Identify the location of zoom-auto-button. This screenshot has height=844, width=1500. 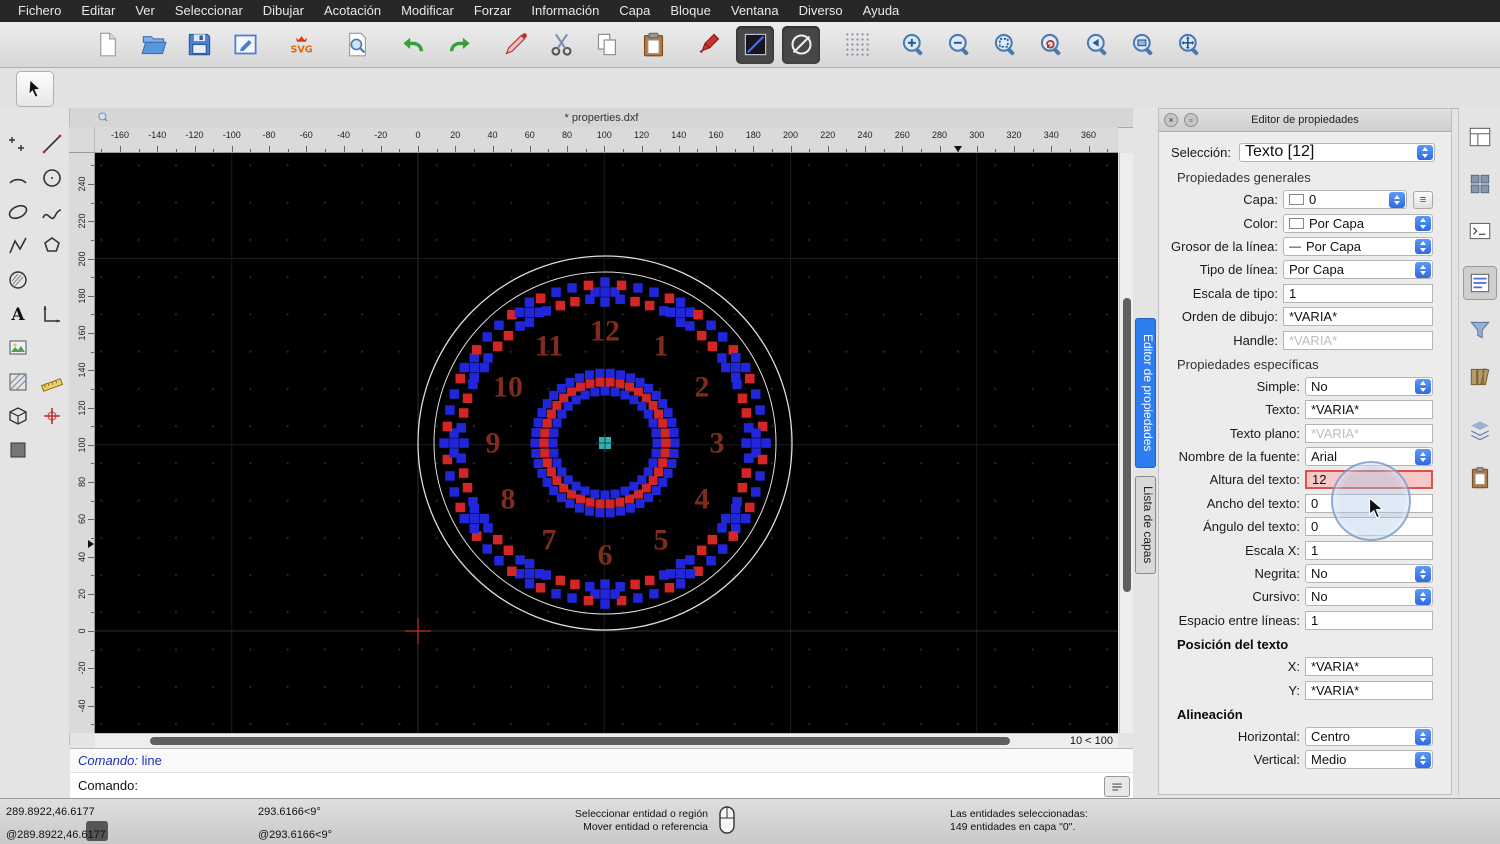
(1005, 45).